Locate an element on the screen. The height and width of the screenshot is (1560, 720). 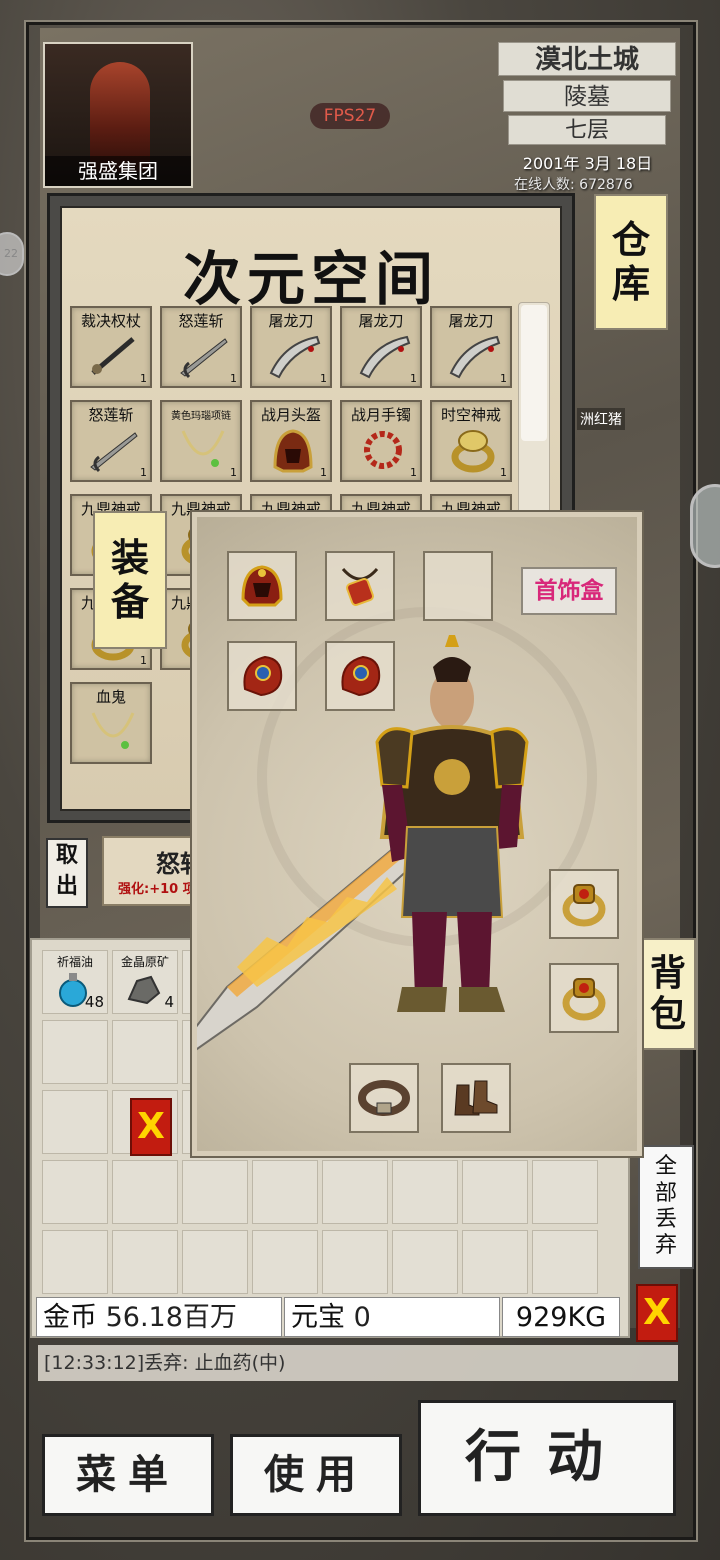
storage-item-name: 怒莲斩 is located at coordinates (111, 415).